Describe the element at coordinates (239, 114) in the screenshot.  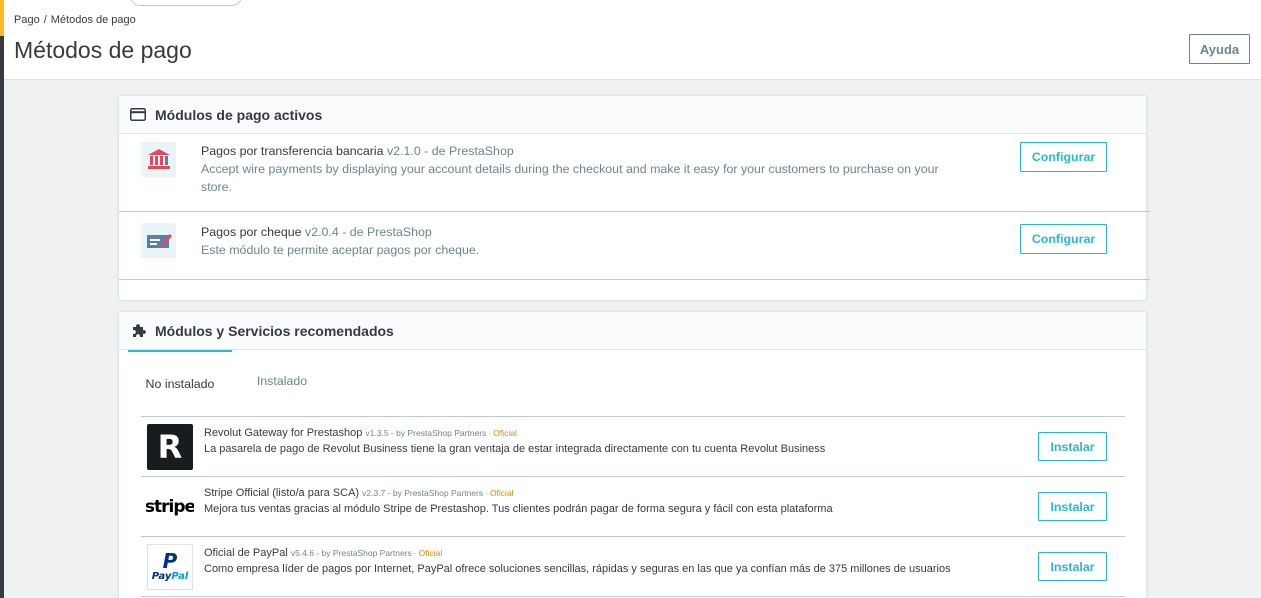
I see `card-title: Módulos de pago activos` at that location.